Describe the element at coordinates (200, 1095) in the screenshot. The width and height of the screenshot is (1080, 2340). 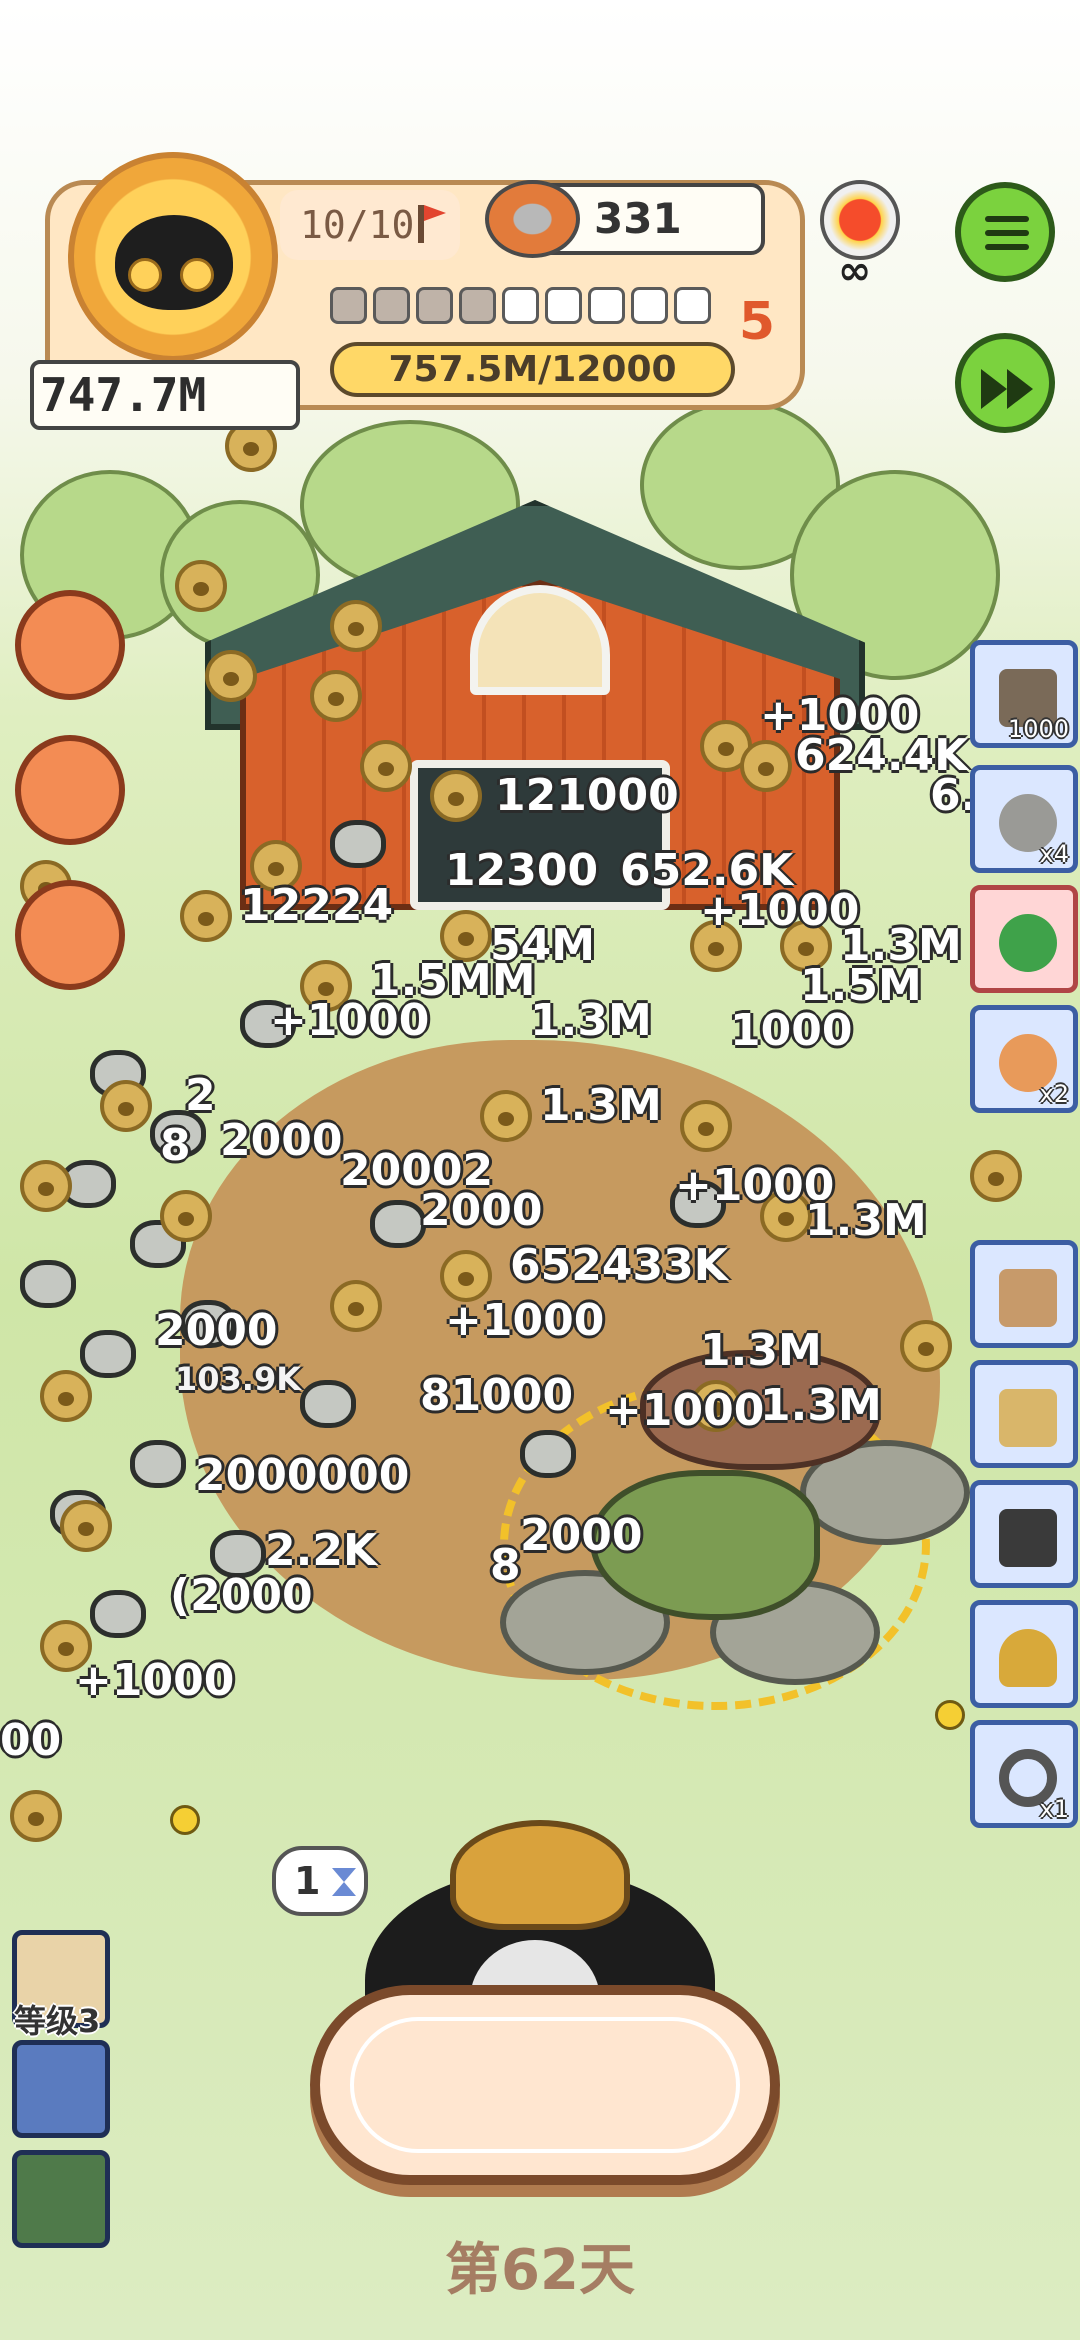
I see `reward-number: 2` at that location.